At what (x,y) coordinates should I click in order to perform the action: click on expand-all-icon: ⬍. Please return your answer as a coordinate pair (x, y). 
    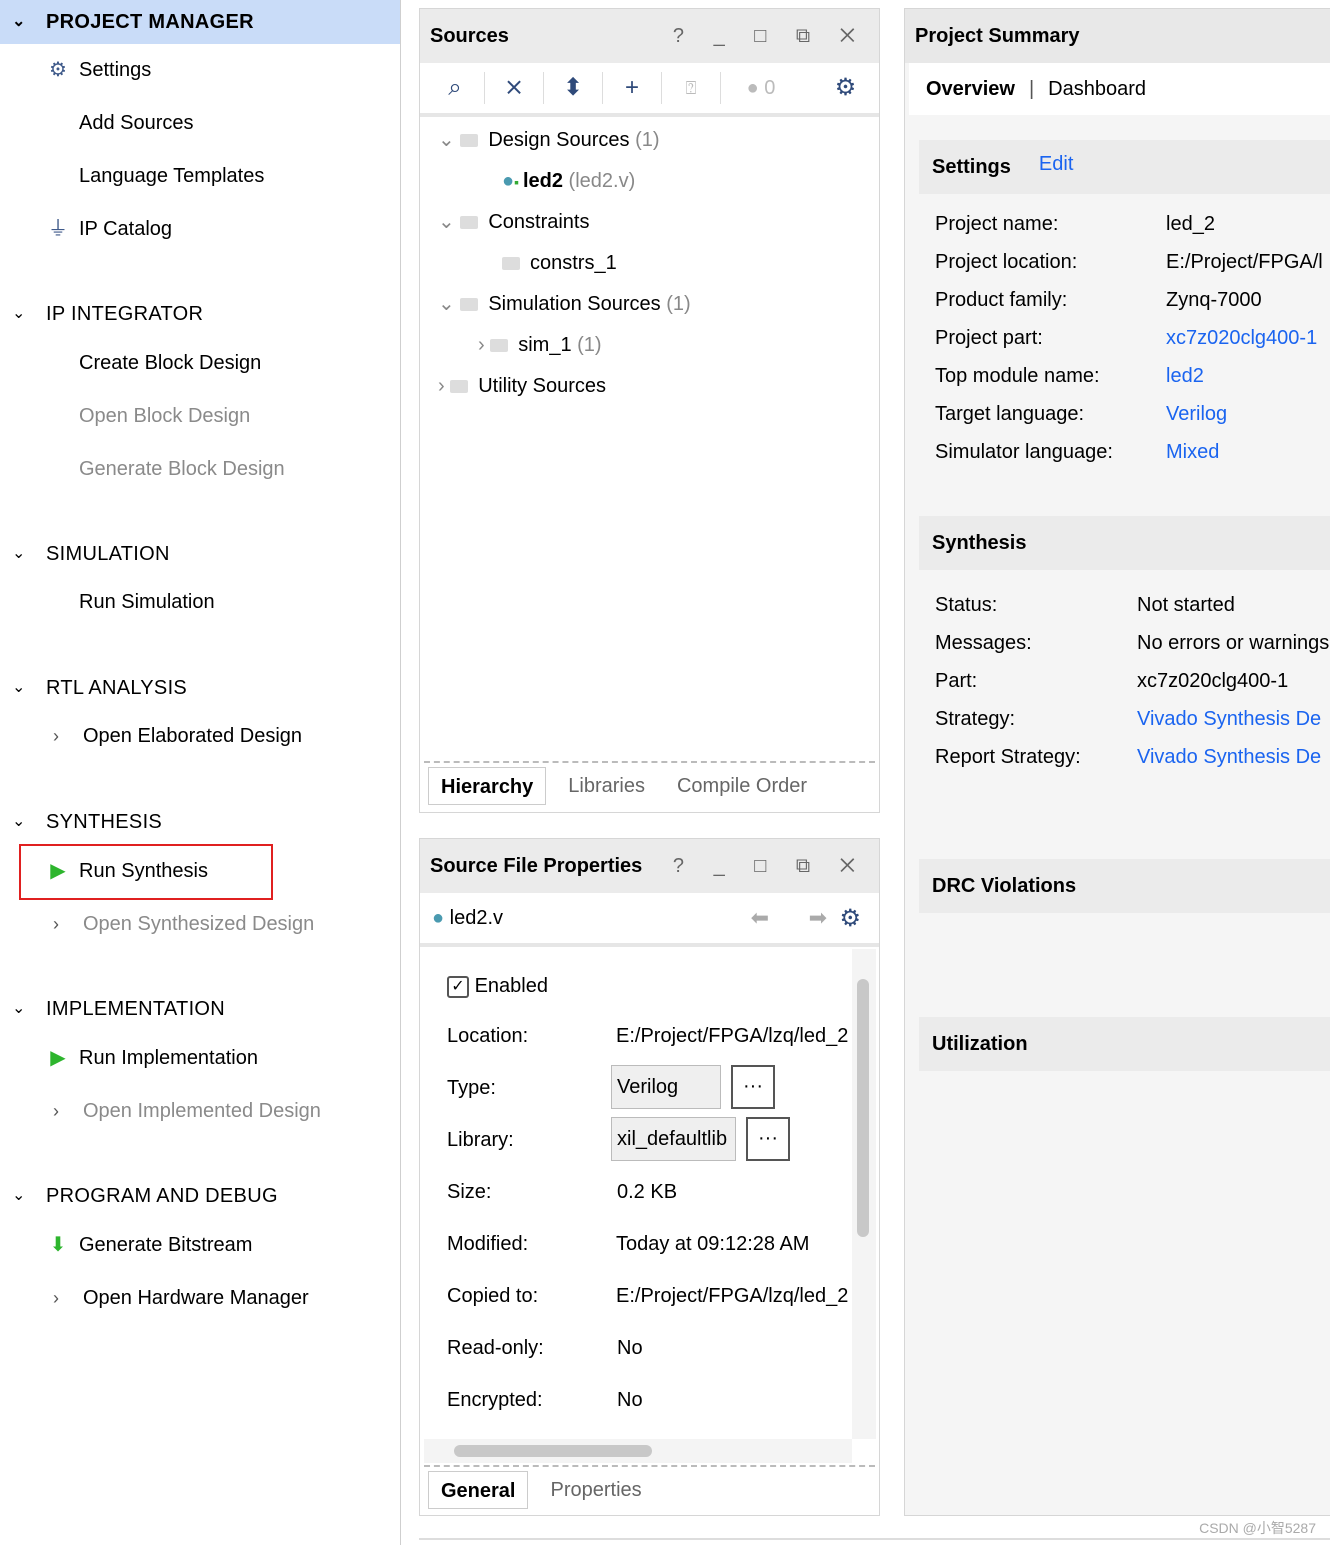
    Looking at the image, I should click on (573, 88).